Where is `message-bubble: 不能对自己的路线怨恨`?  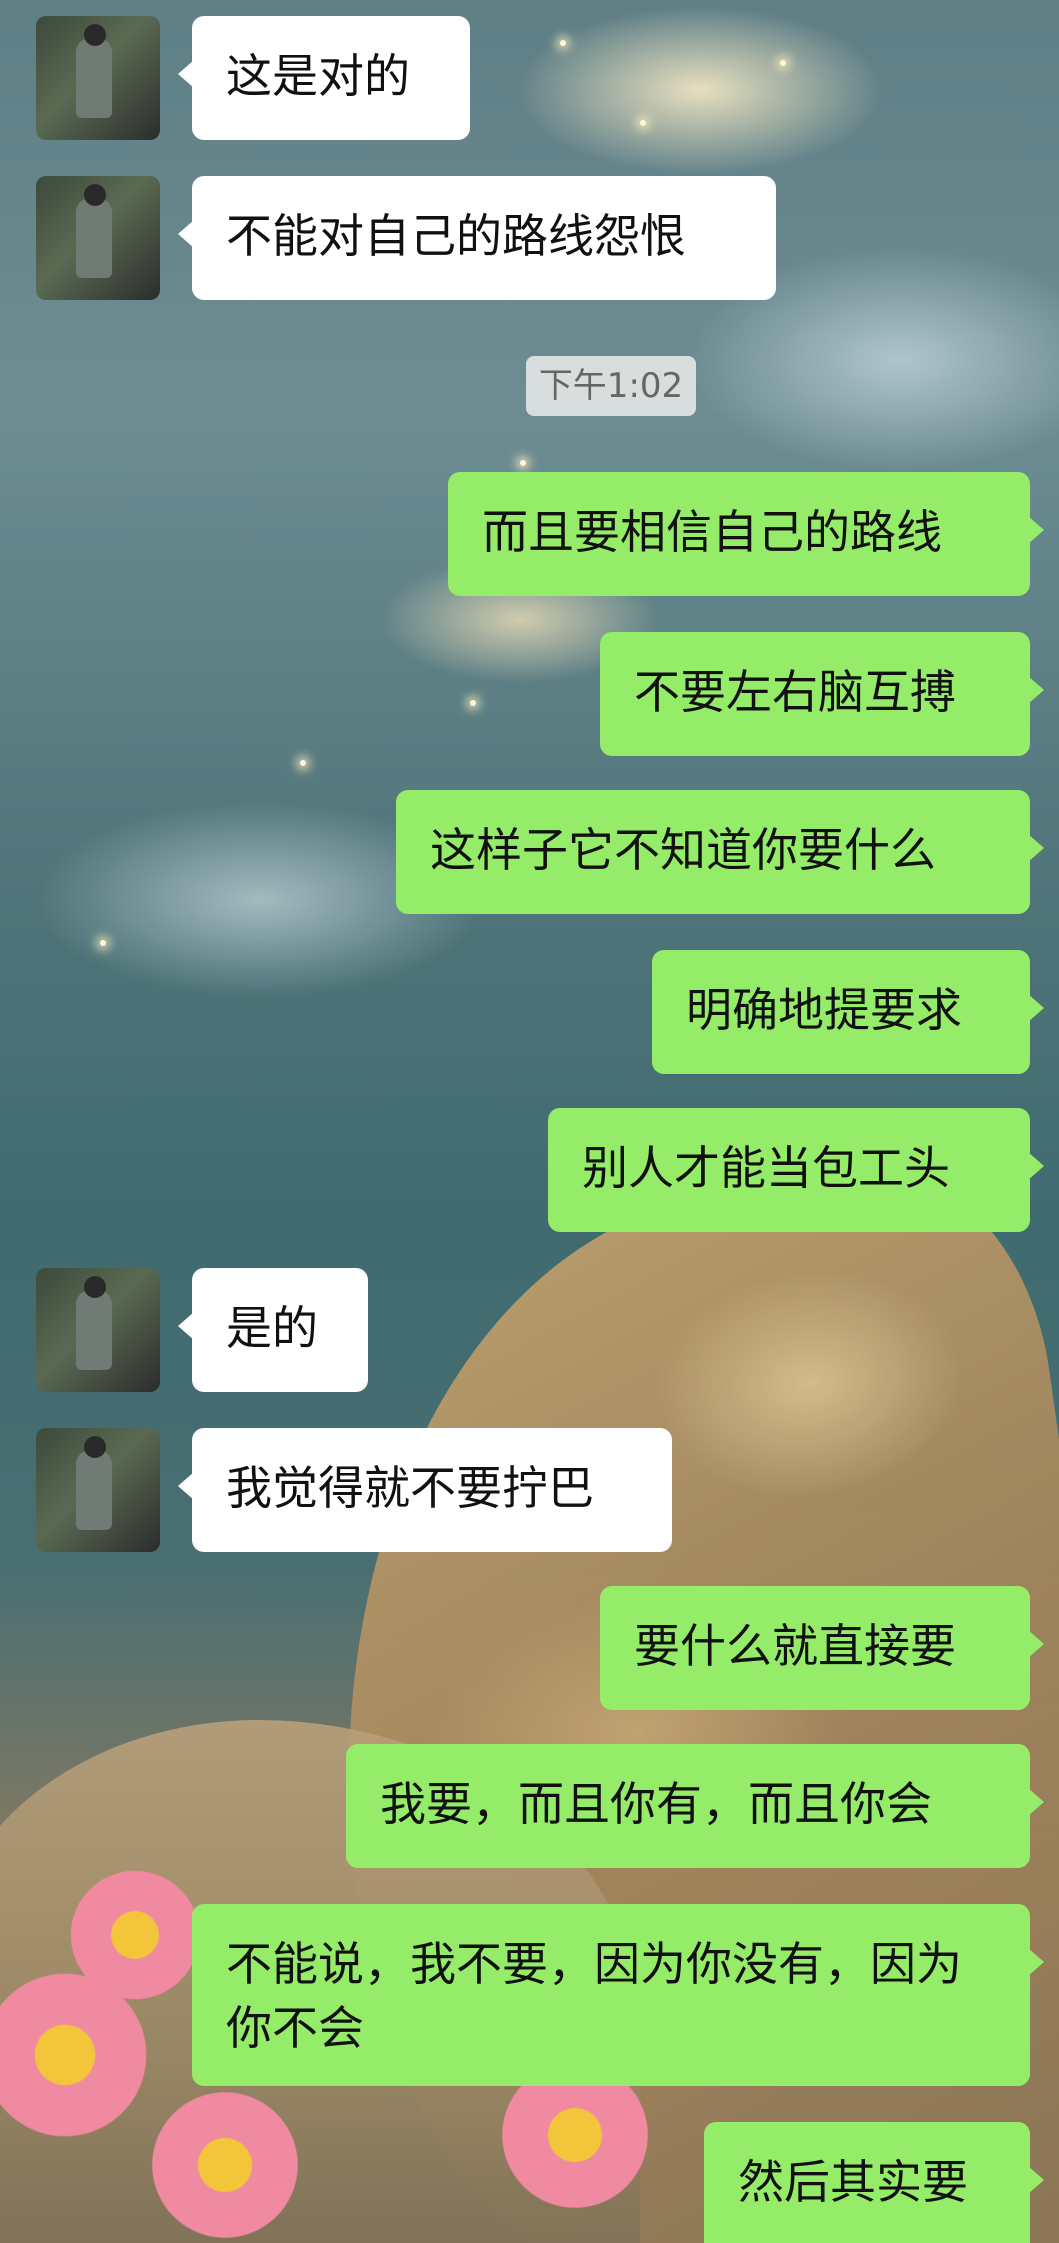 message-bubble: 不能对自己的路线怨恨 is located at coordinates (477, 238).